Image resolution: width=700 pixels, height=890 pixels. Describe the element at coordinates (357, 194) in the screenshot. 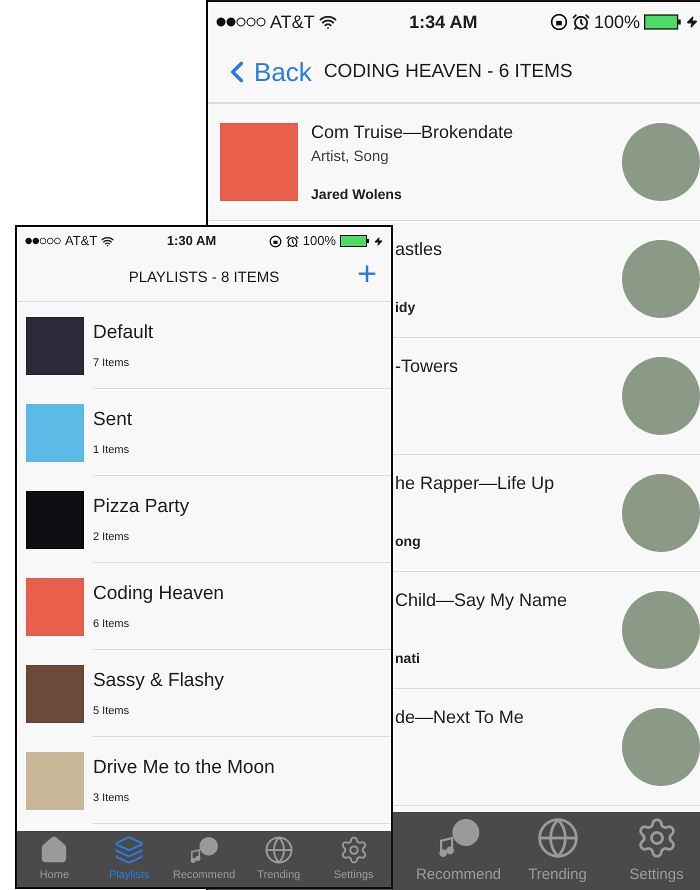

I see `user-name: Jared Wolens` at that location.